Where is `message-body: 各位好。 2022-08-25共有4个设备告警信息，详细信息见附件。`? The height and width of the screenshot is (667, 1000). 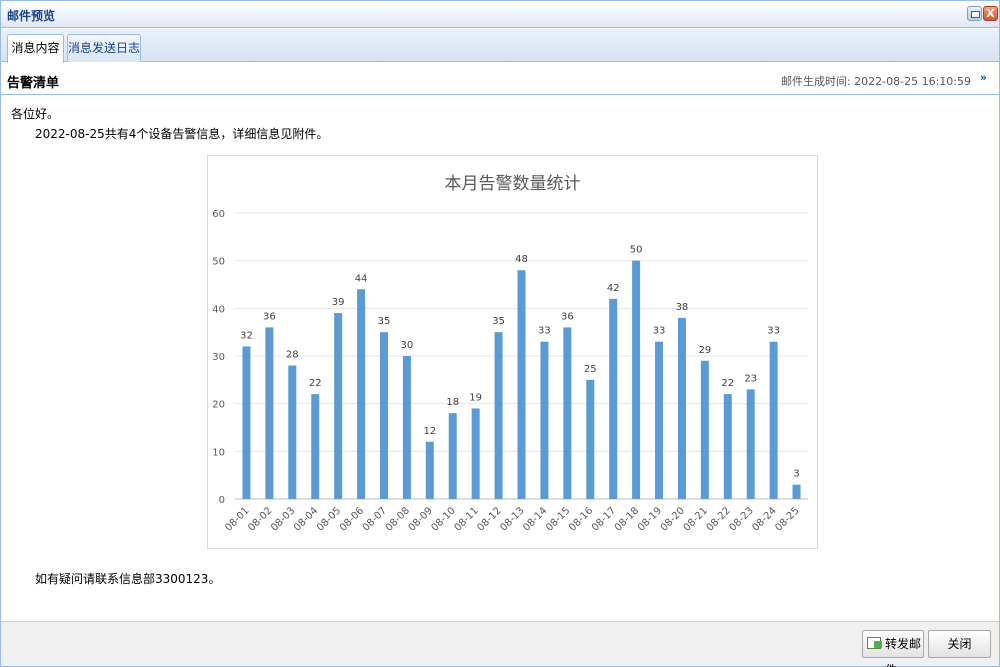 message-body: 各位好。 2022-08-25共有4个设备告警信息，详细信息见附件。 is located at coordinates (169, 124).